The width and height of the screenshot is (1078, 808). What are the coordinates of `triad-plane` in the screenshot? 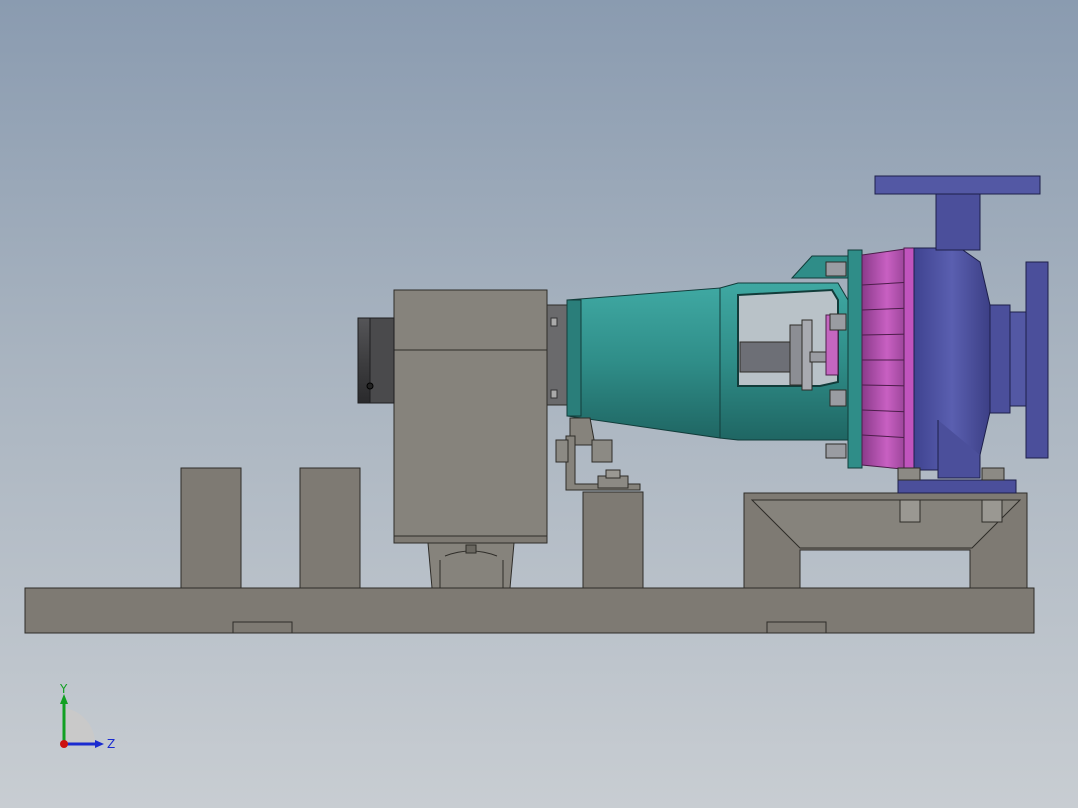 It's located at (80, 726).